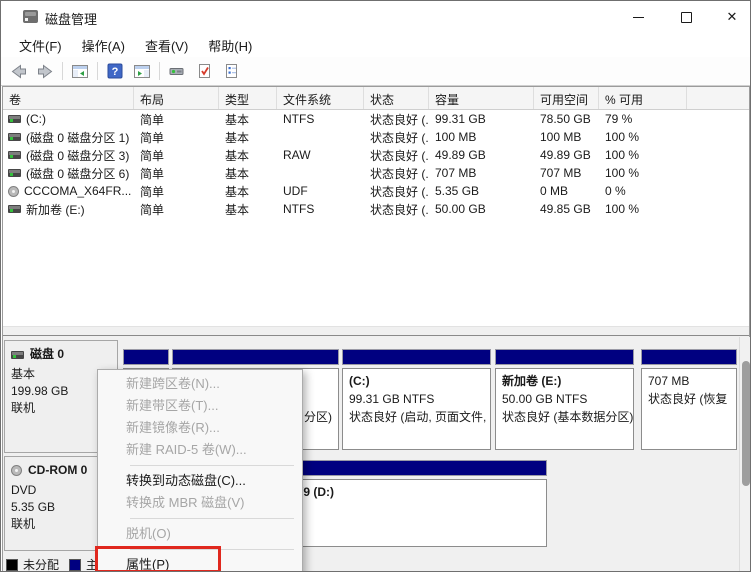 This screenshot has height=572, width=751. Describe the element at coordinates (166, 45) in the screenshot. I see `menu-view: 查看(V)` at that location.